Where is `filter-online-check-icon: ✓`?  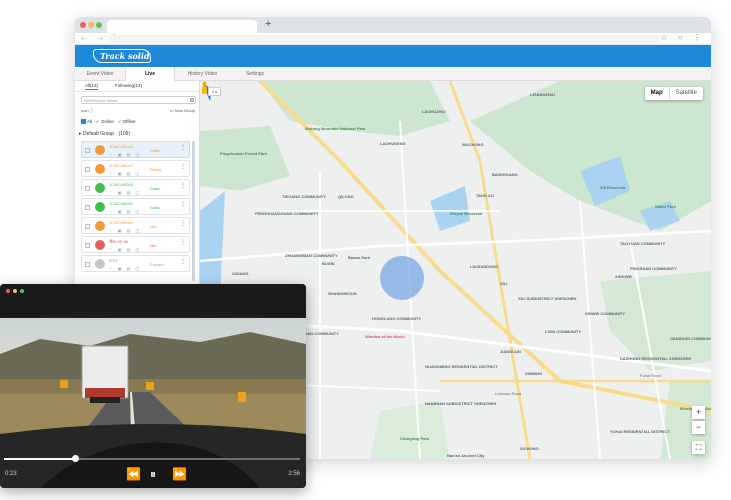 filter-online-check-icon: ✓ is located at coordinates (98, 121).